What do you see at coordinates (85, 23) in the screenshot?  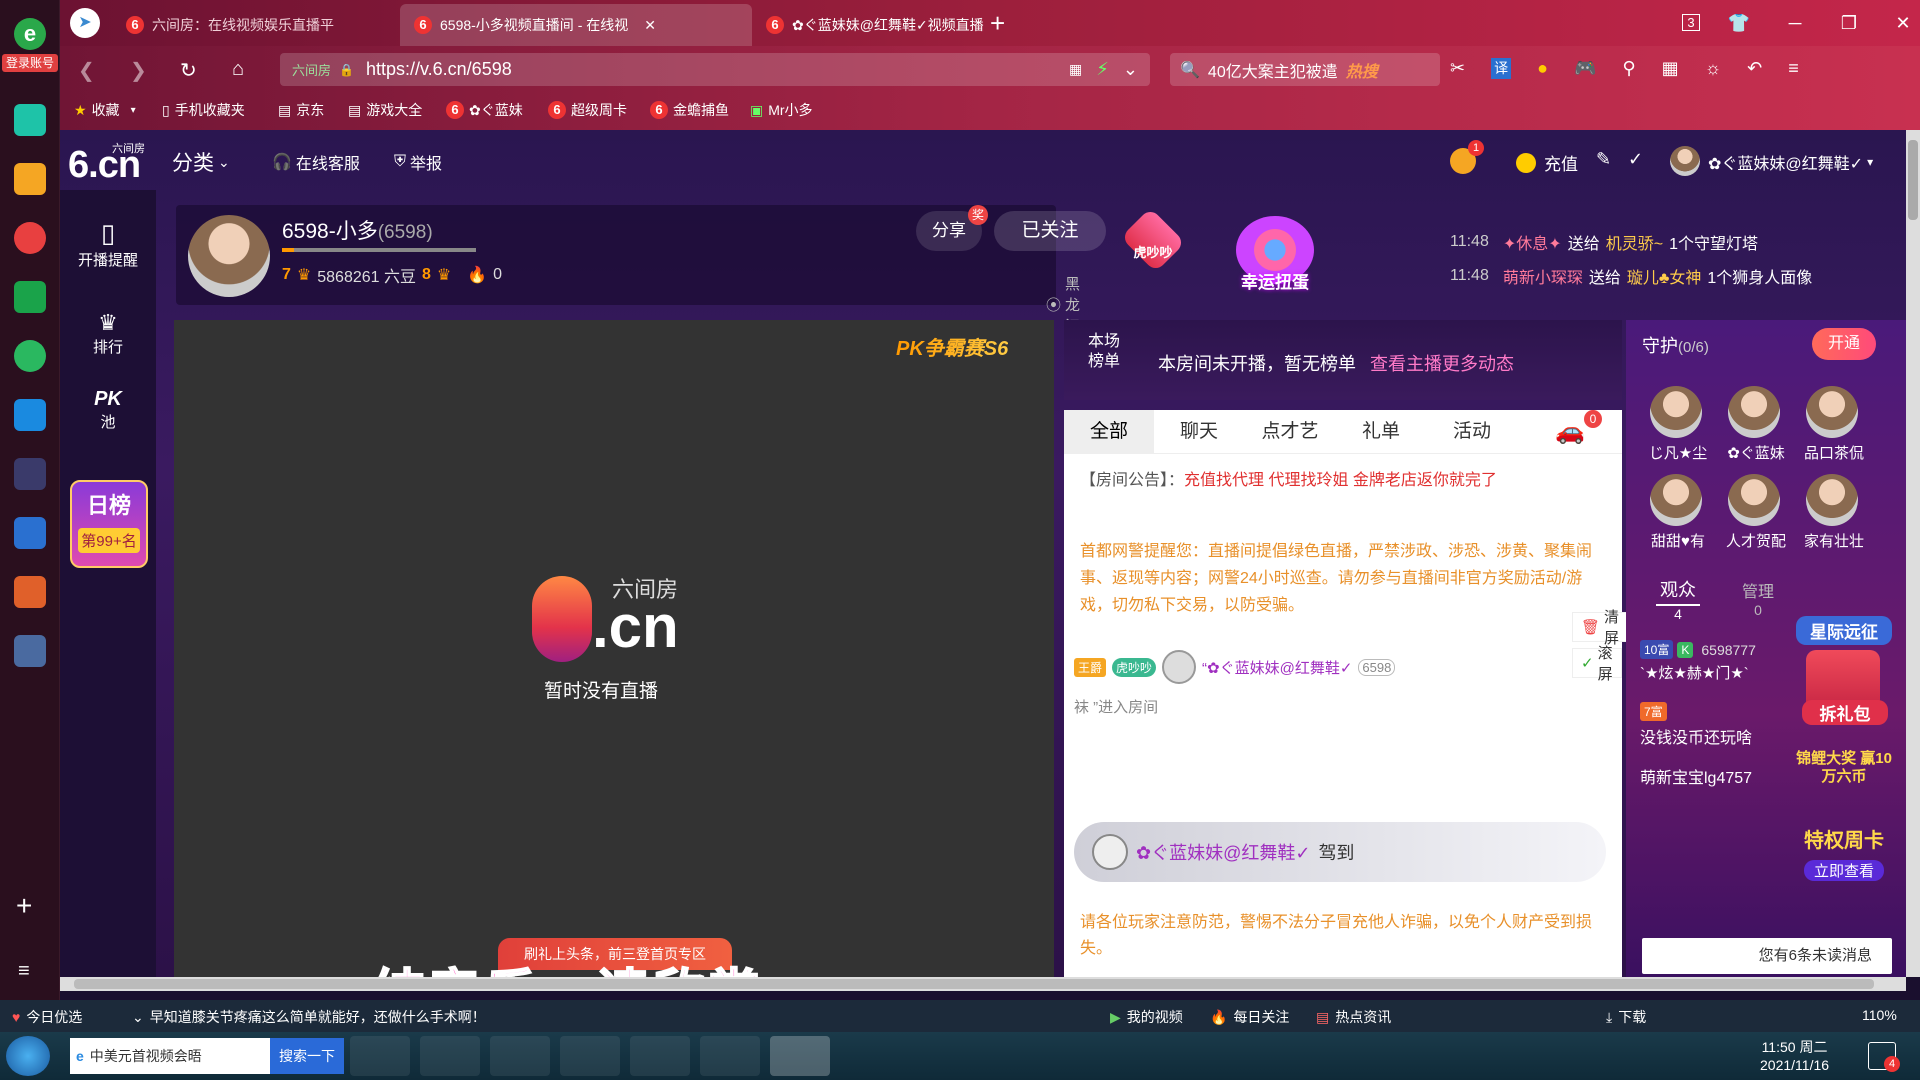 I see `telegram-icon: ➤` at bounding box center [85, 23].